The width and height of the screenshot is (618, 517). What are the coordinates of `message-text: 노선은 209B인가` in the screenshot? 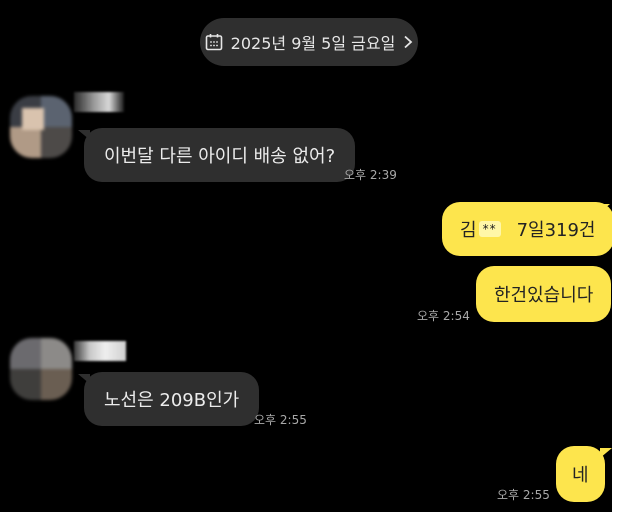 It's located at (172, 400).